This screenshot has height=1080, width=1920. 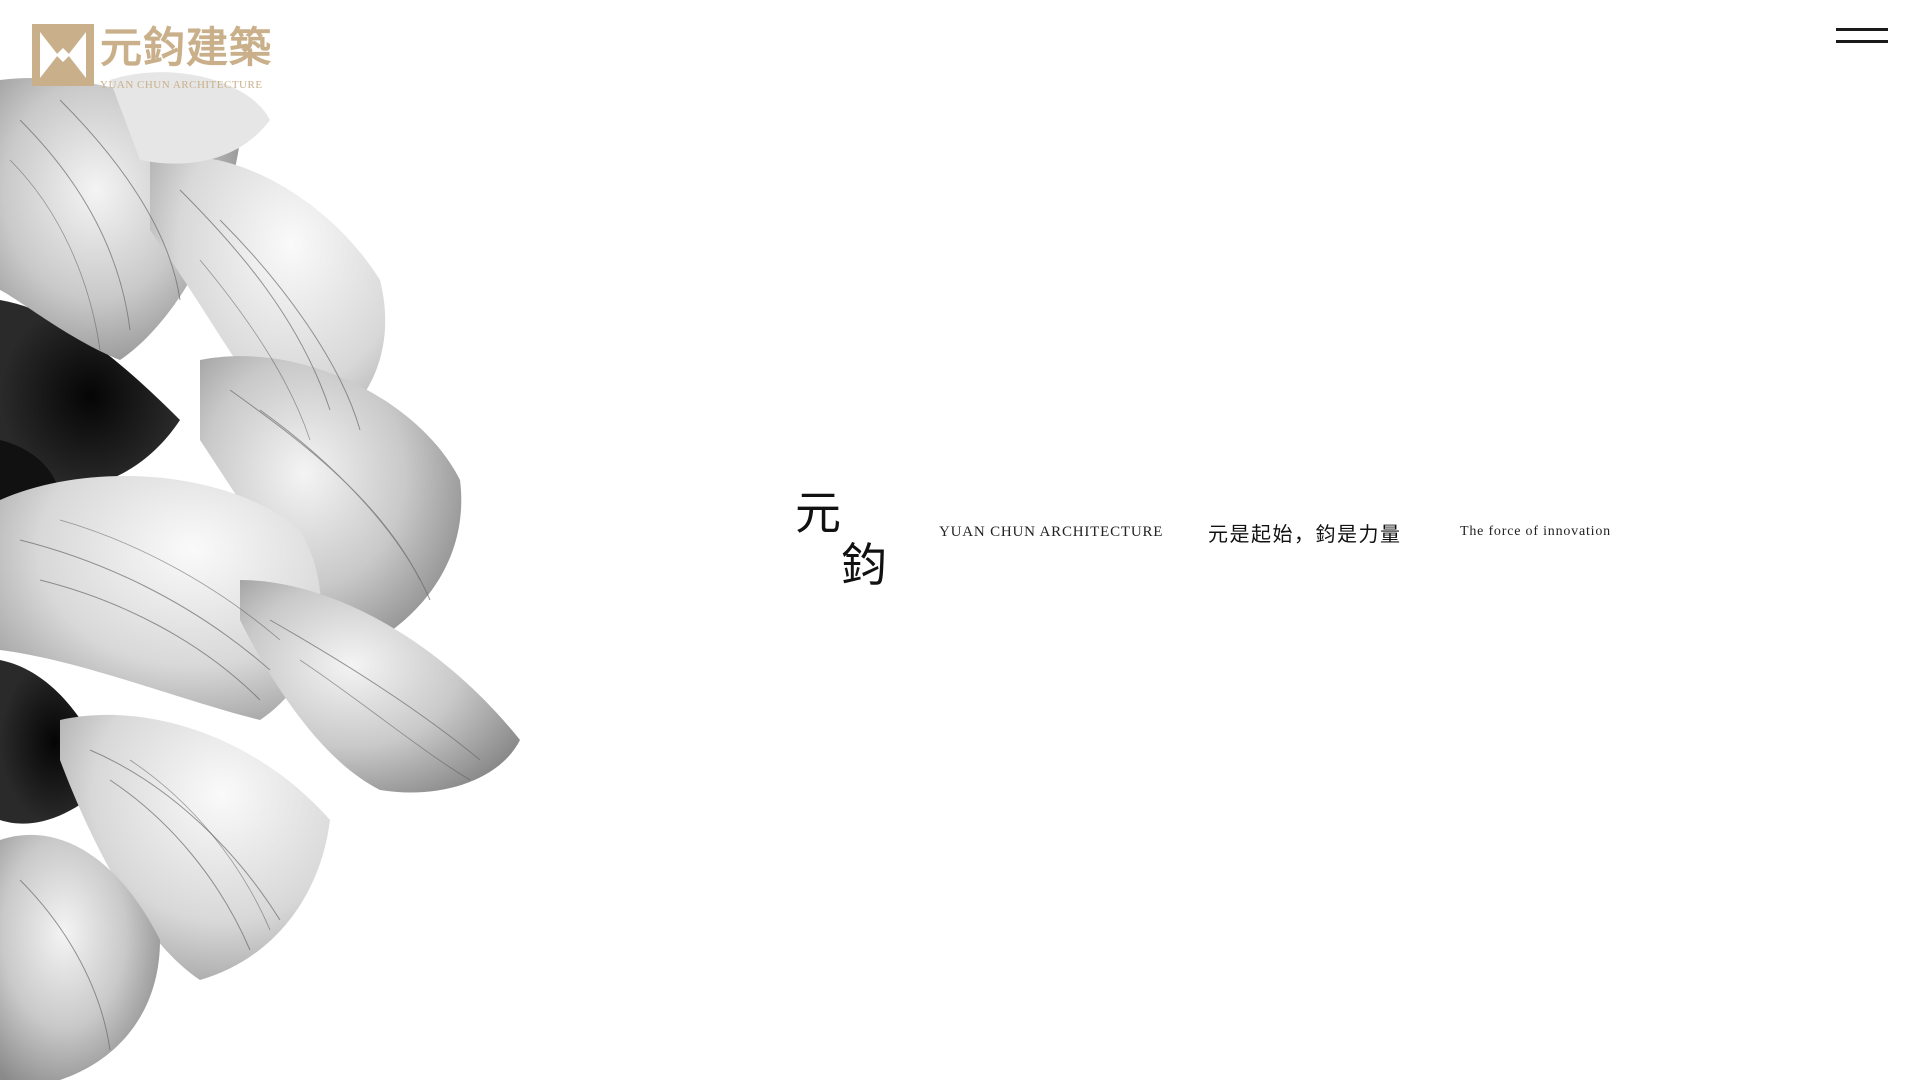 I want to click on brand-char-chun: 鈞, so click(x=864, y=565).